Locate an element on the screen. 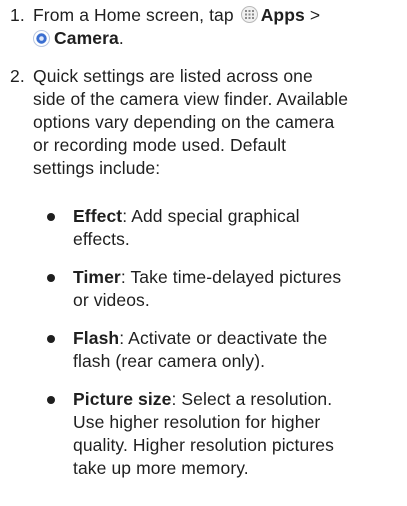 Image resolution: width=407 pixels, height=506 pixels. bullet-flash-line-2: flash (rear camera only). is located at coordinates (169, 361).